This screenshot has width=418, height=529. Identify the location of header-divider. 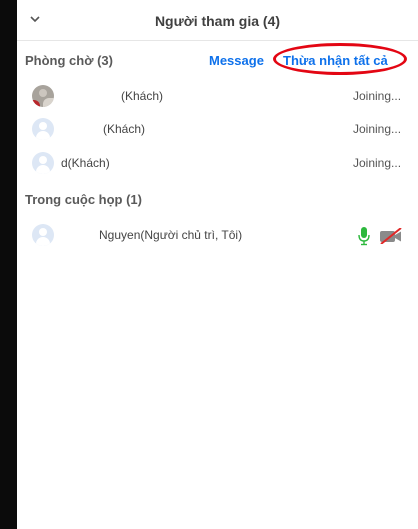
(217, 40).